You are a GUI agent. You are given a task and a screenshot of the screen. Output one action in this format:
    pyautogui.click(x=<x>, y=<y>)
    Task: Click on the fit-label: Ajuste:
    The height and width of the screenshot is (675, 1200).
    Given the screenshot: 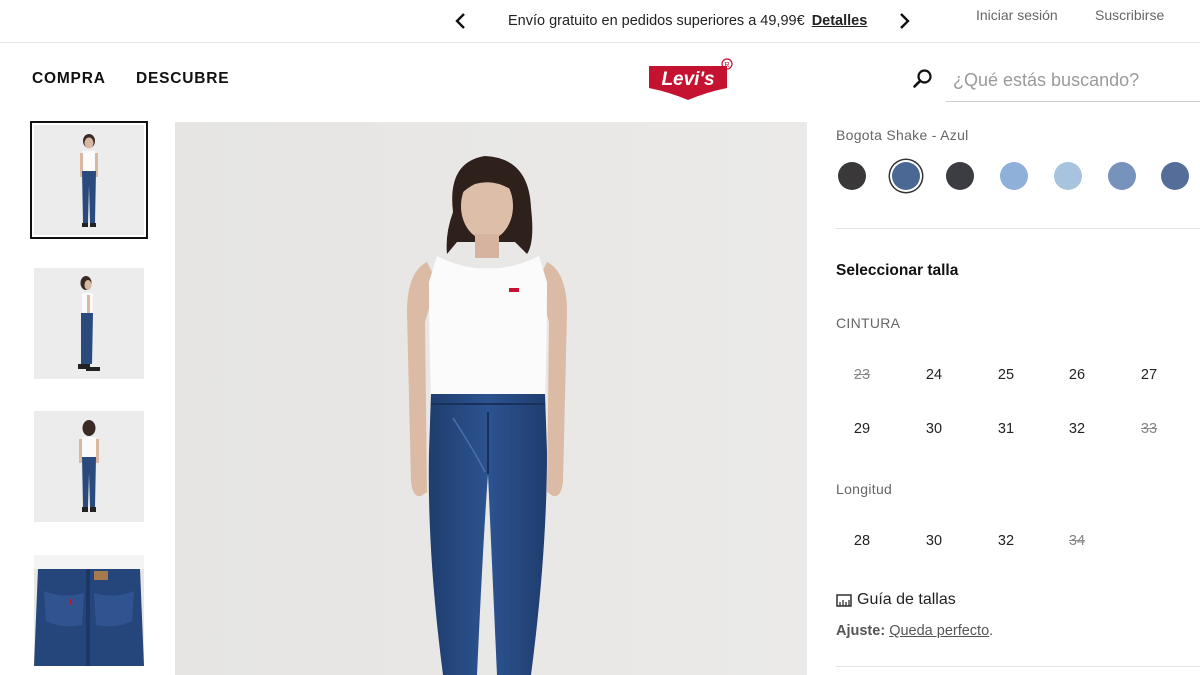 What is the action you would take?
    pyautogui.click(x=861, y=631)
    